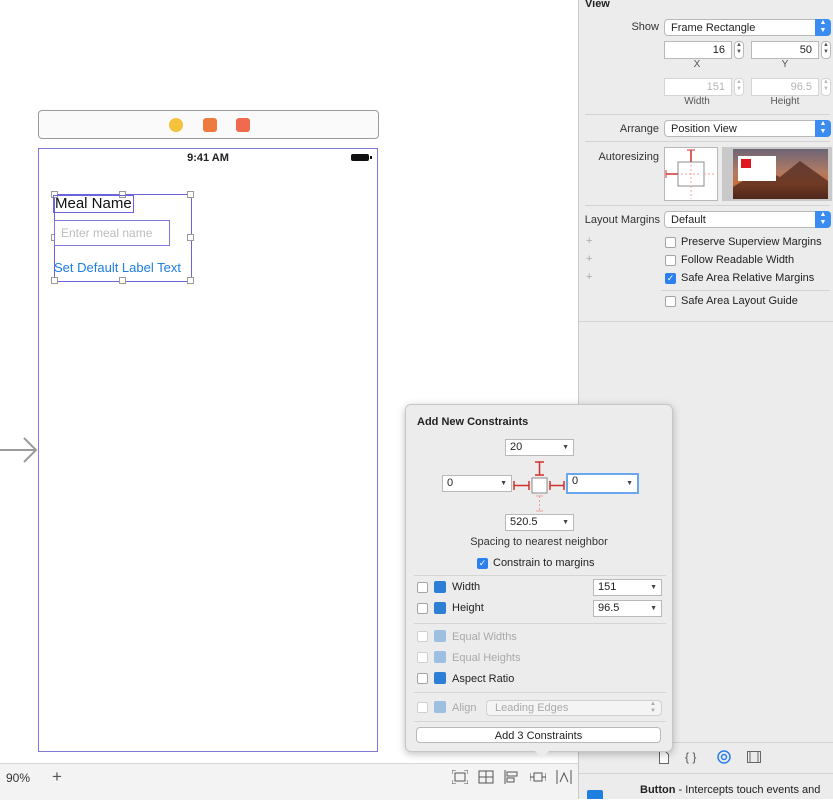 This screenshot has height=800, width=833. I want to click on show-popup-value: Frame Rectangle, so click(713, 28).